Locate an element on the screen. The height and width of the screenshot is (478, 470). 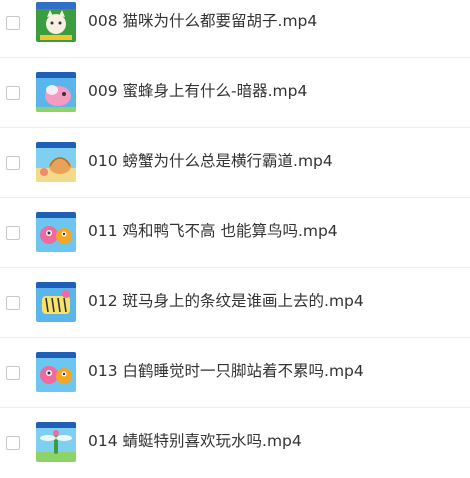
file-row: 008 猫咪为什么都要留胡子.mp4 is located at coordinates (235, 29).